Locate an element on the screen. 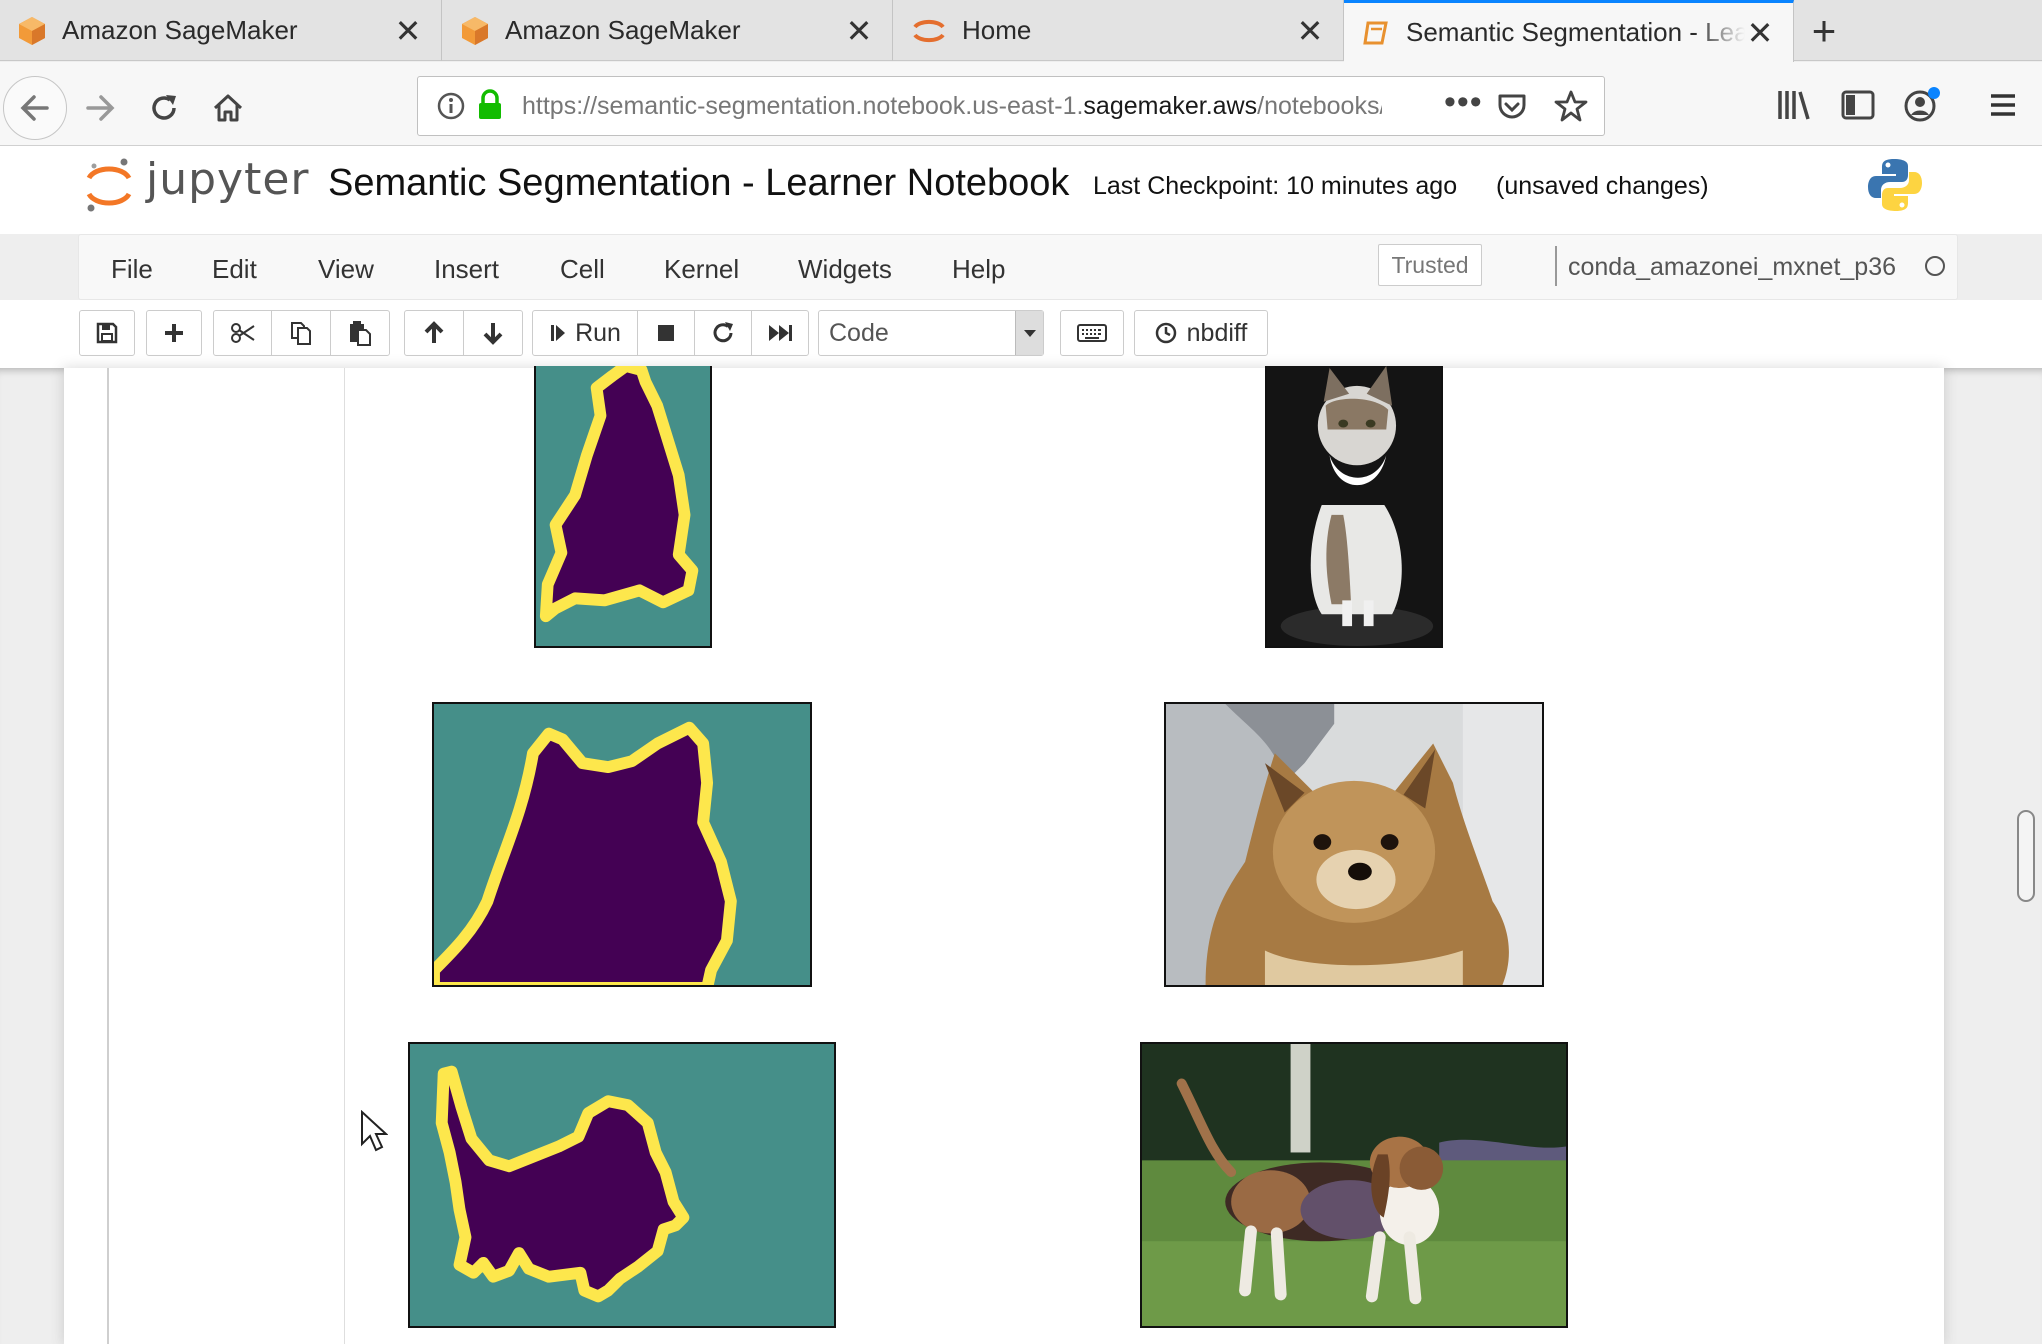 The height and width of the screenshot is (1344, 2042). stop-icon is located at coordinates (666, 333).